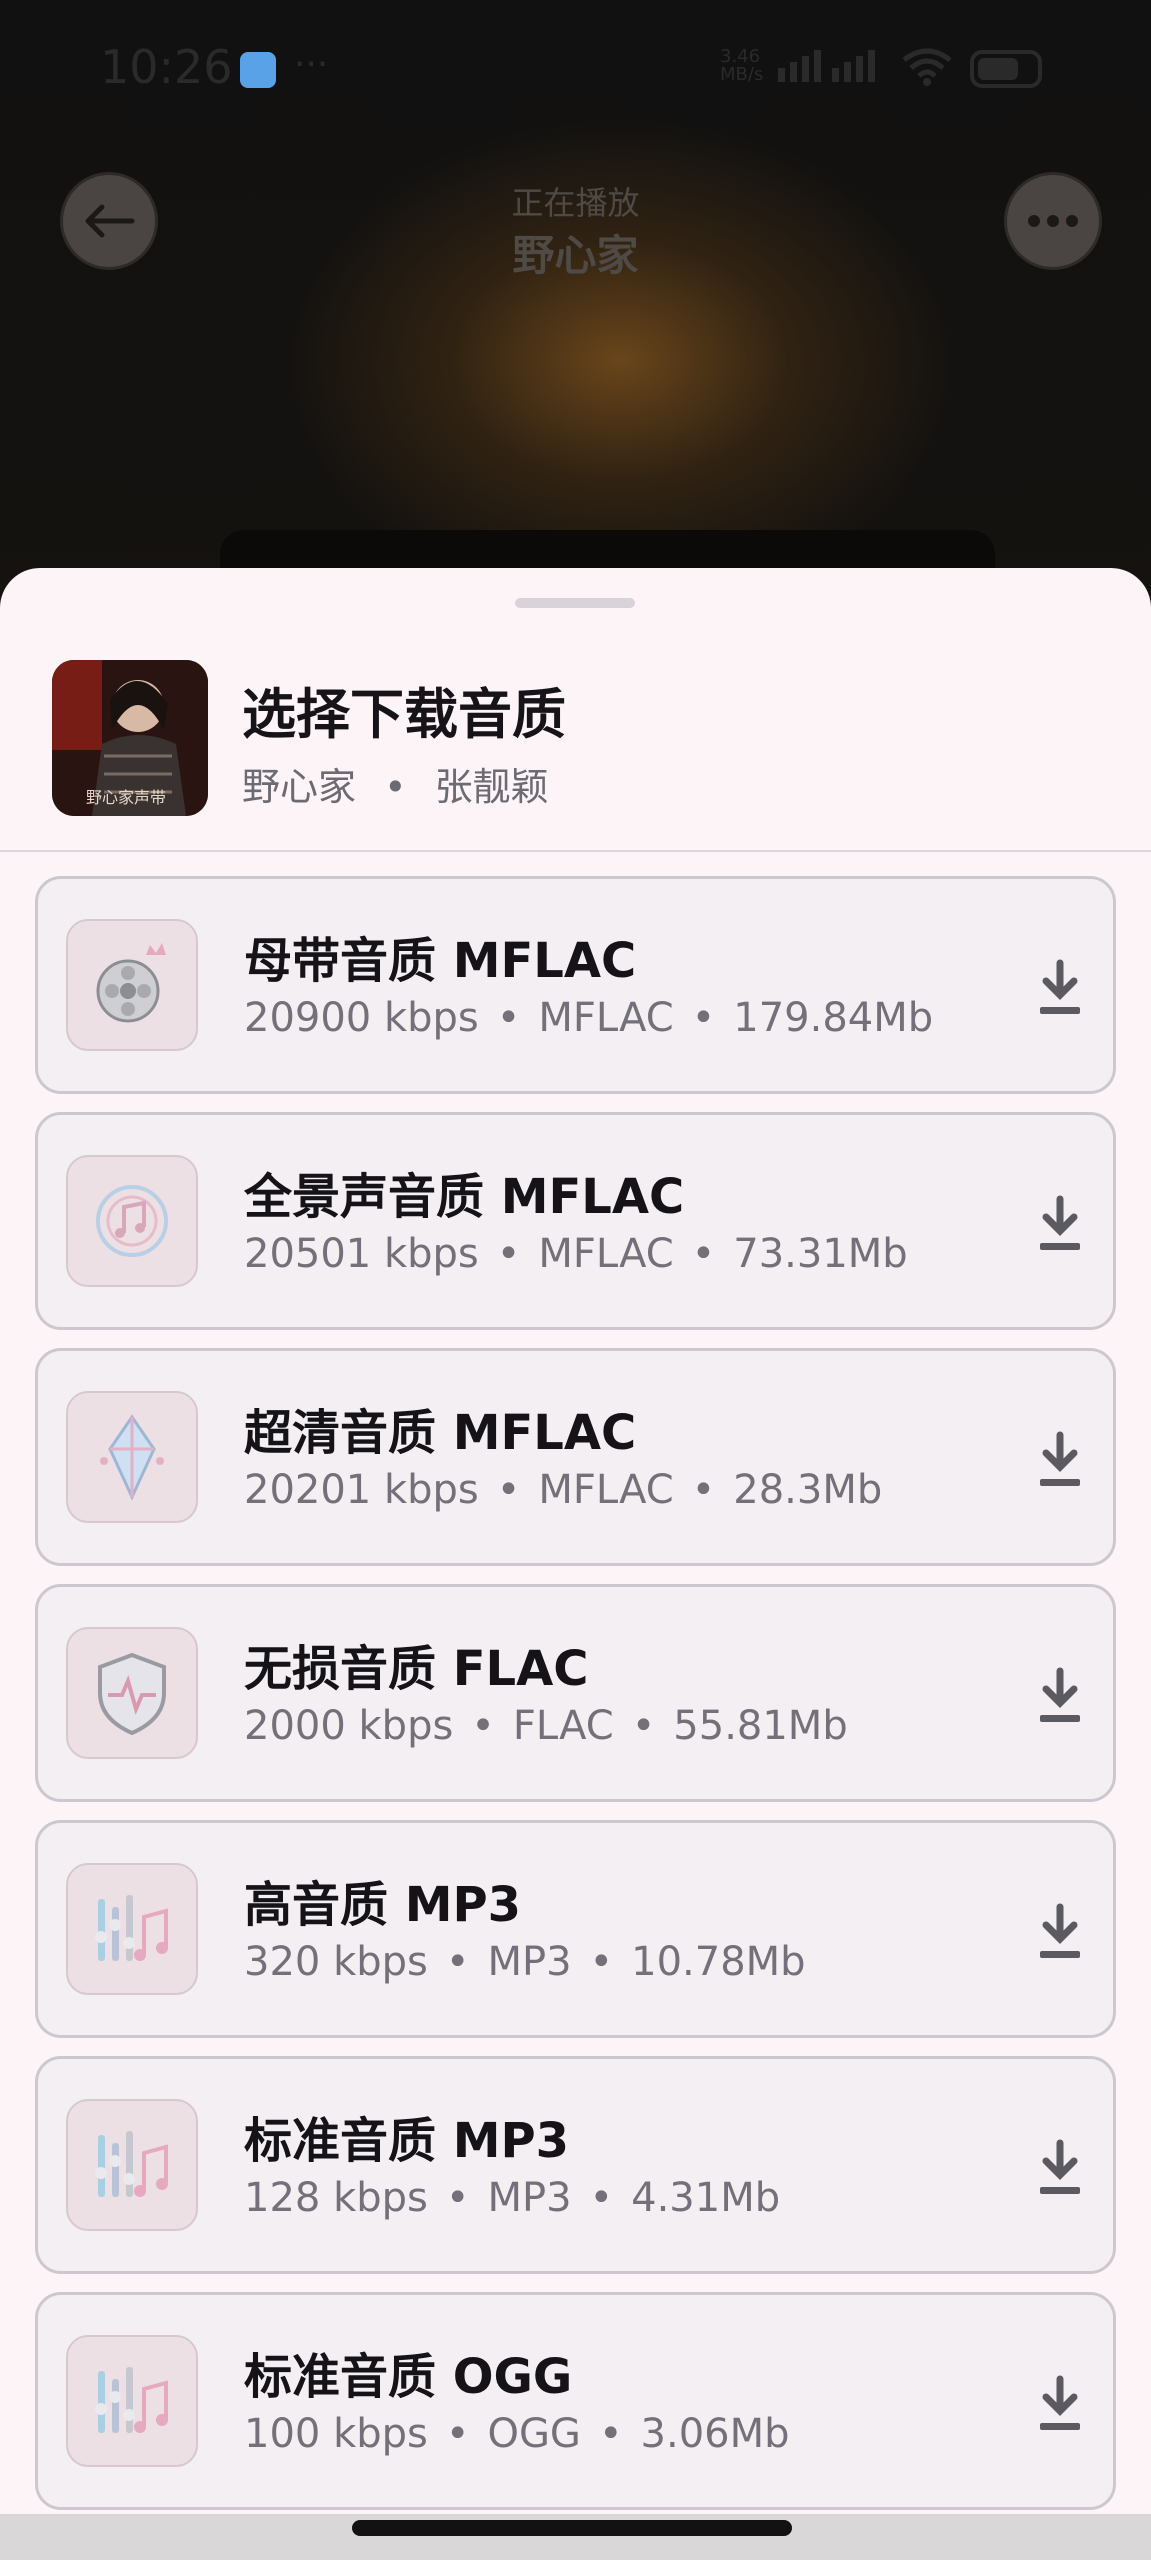 This screenshot has height=2560, width=1151. I want to click on app-notification-icon, so click(258, 70).